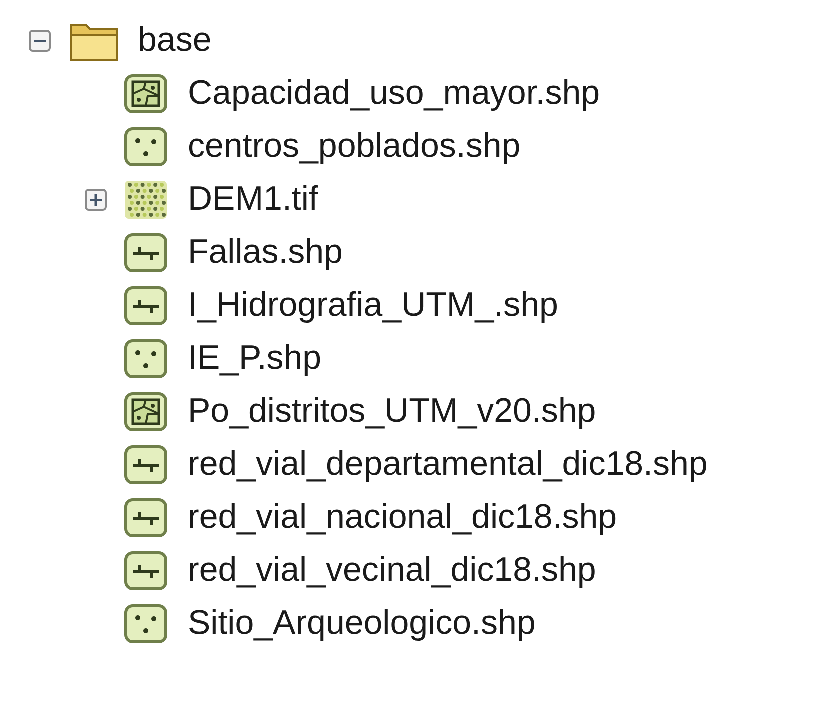 This screenshot has width=822, height=709. Describe the element at coordinates (394, 93) in the screenshot. I see `layer-name: Capacidad_uso_mayor.shp` at that location.